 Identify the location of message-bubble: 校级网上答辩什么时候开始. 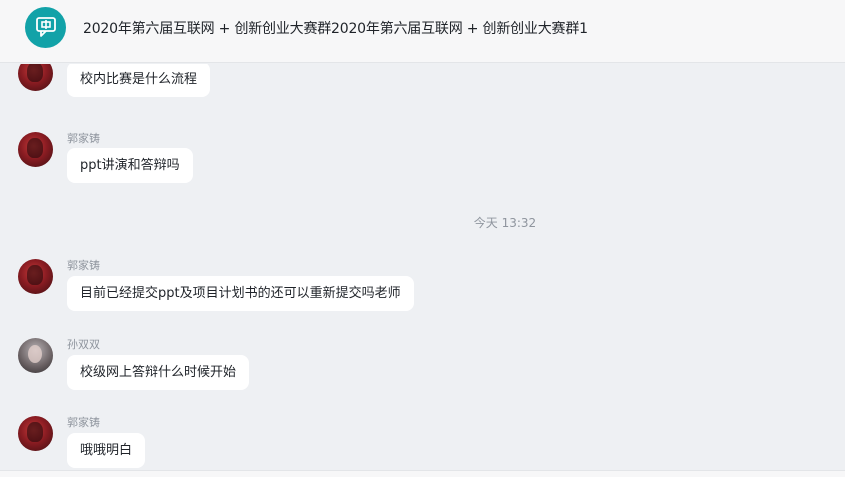
(158, 372).